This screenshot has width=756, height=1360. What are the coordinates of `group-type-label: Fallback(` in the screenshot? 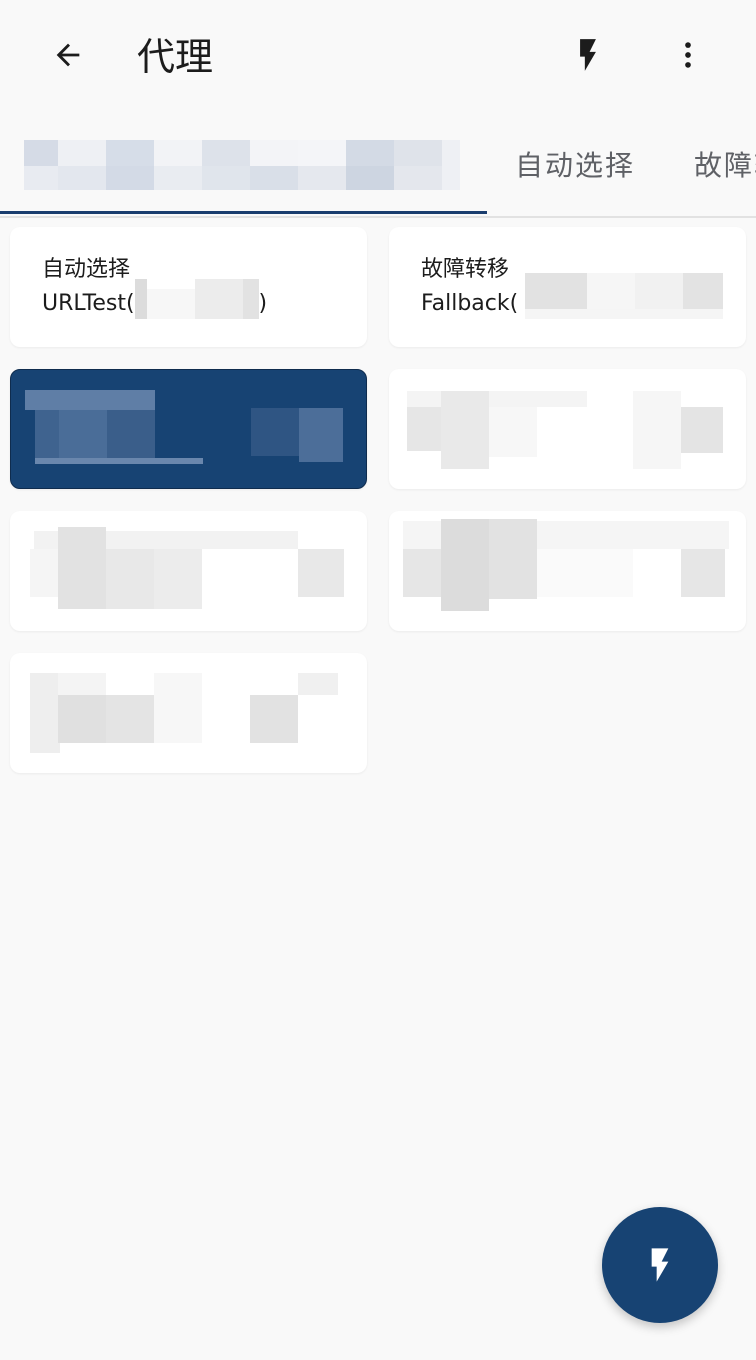 It's located at (470, 303).